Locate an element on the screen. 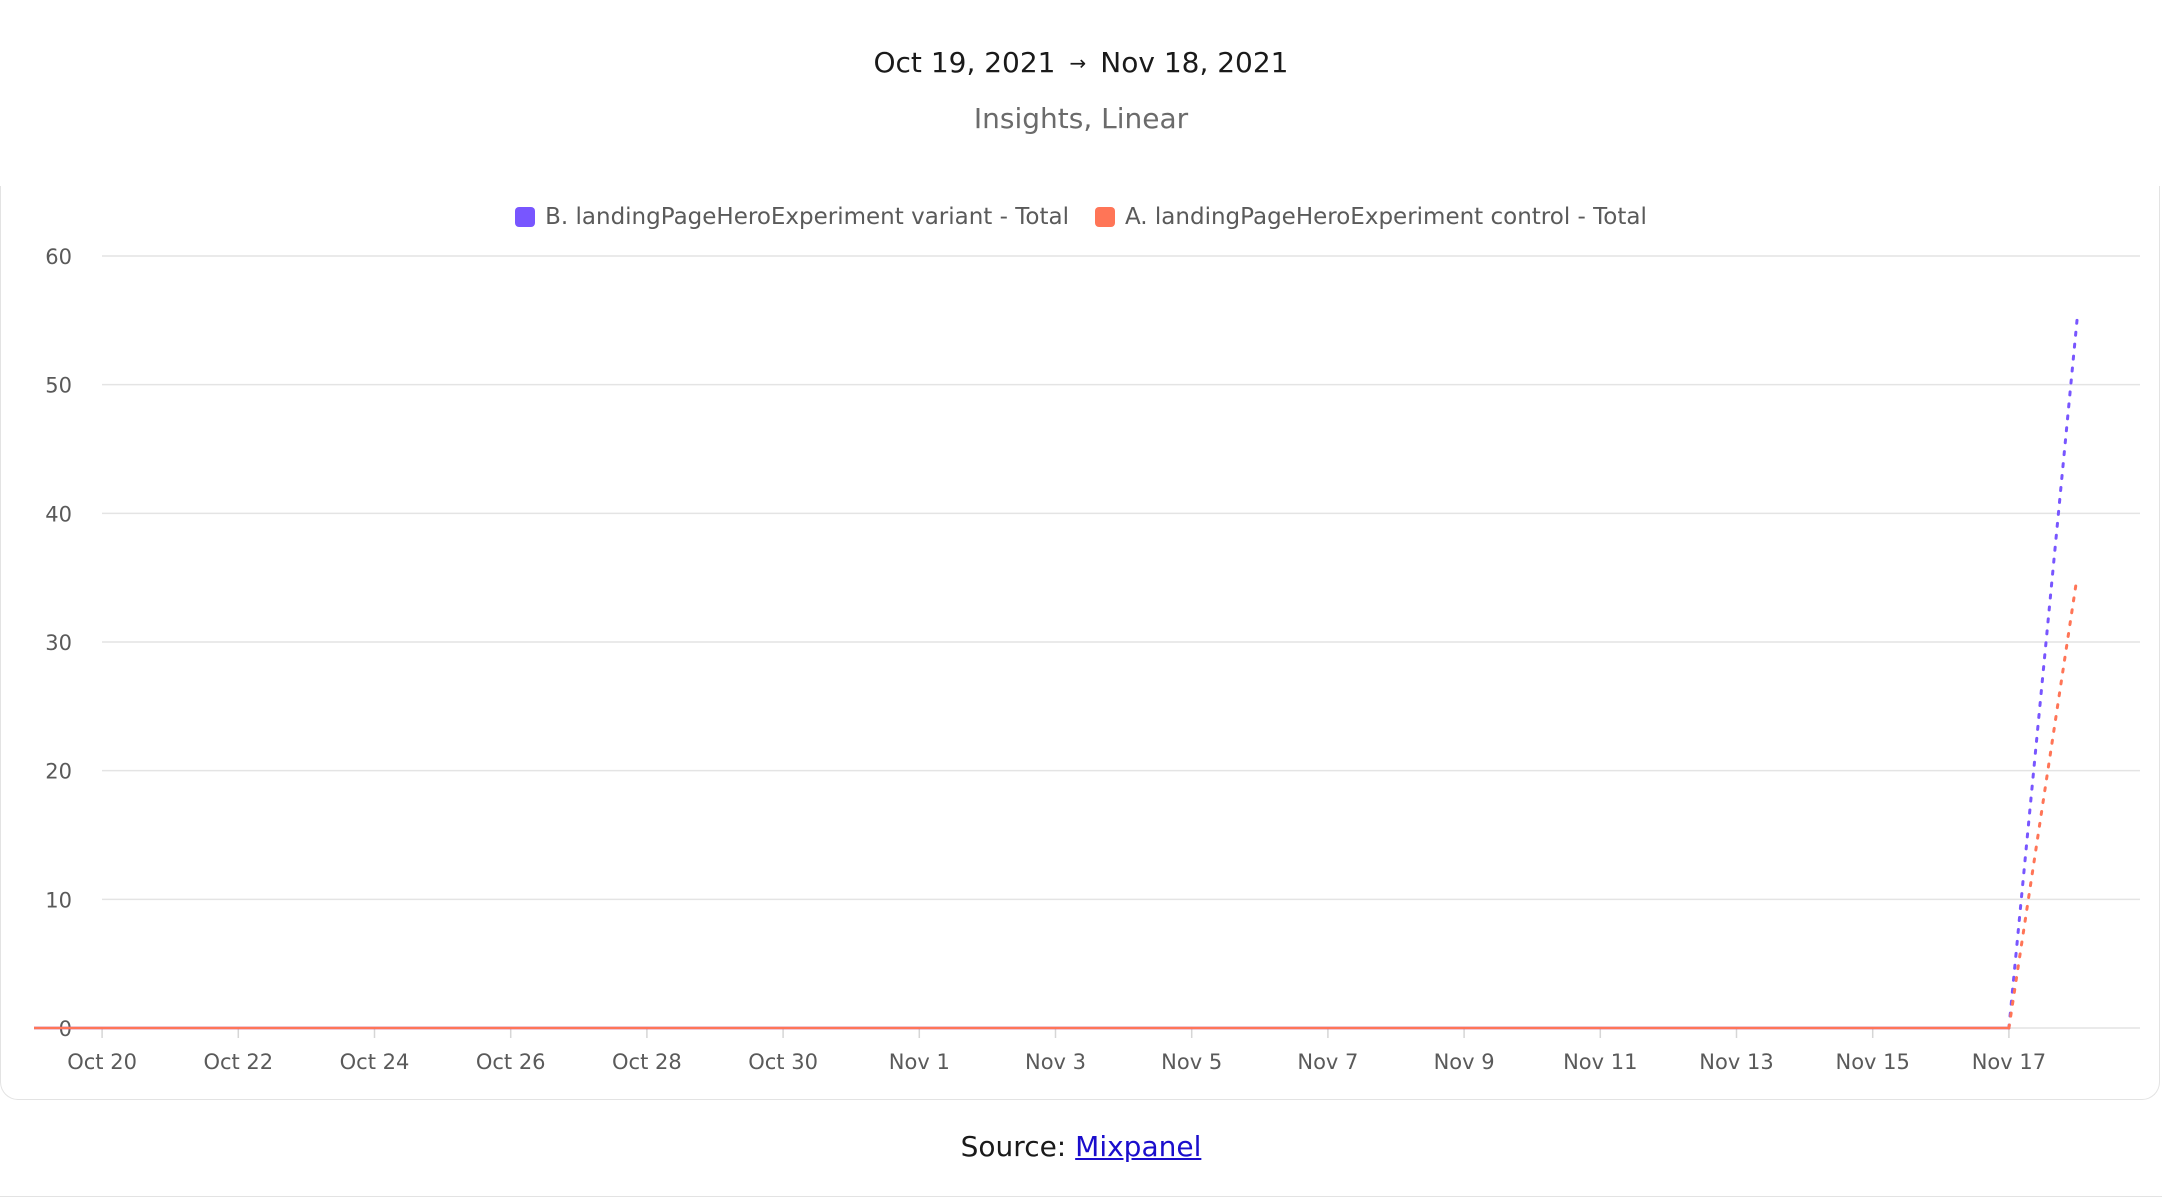 This screenshot has height=1198, width=2162. y-tick-label: 60 is located at coordinates (58, 257).